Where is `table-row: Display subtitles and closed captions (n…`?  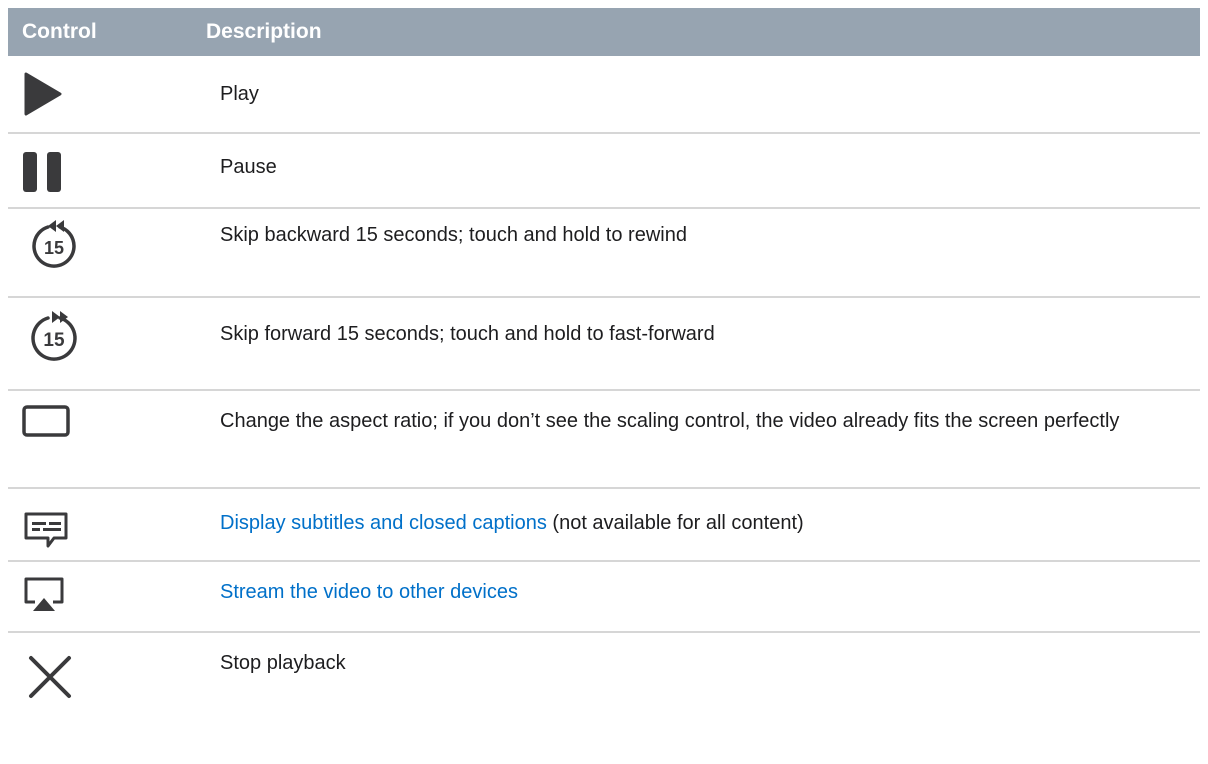
table-row: Display subtitles and closed captions (n… is located at coordinates (604, 525).